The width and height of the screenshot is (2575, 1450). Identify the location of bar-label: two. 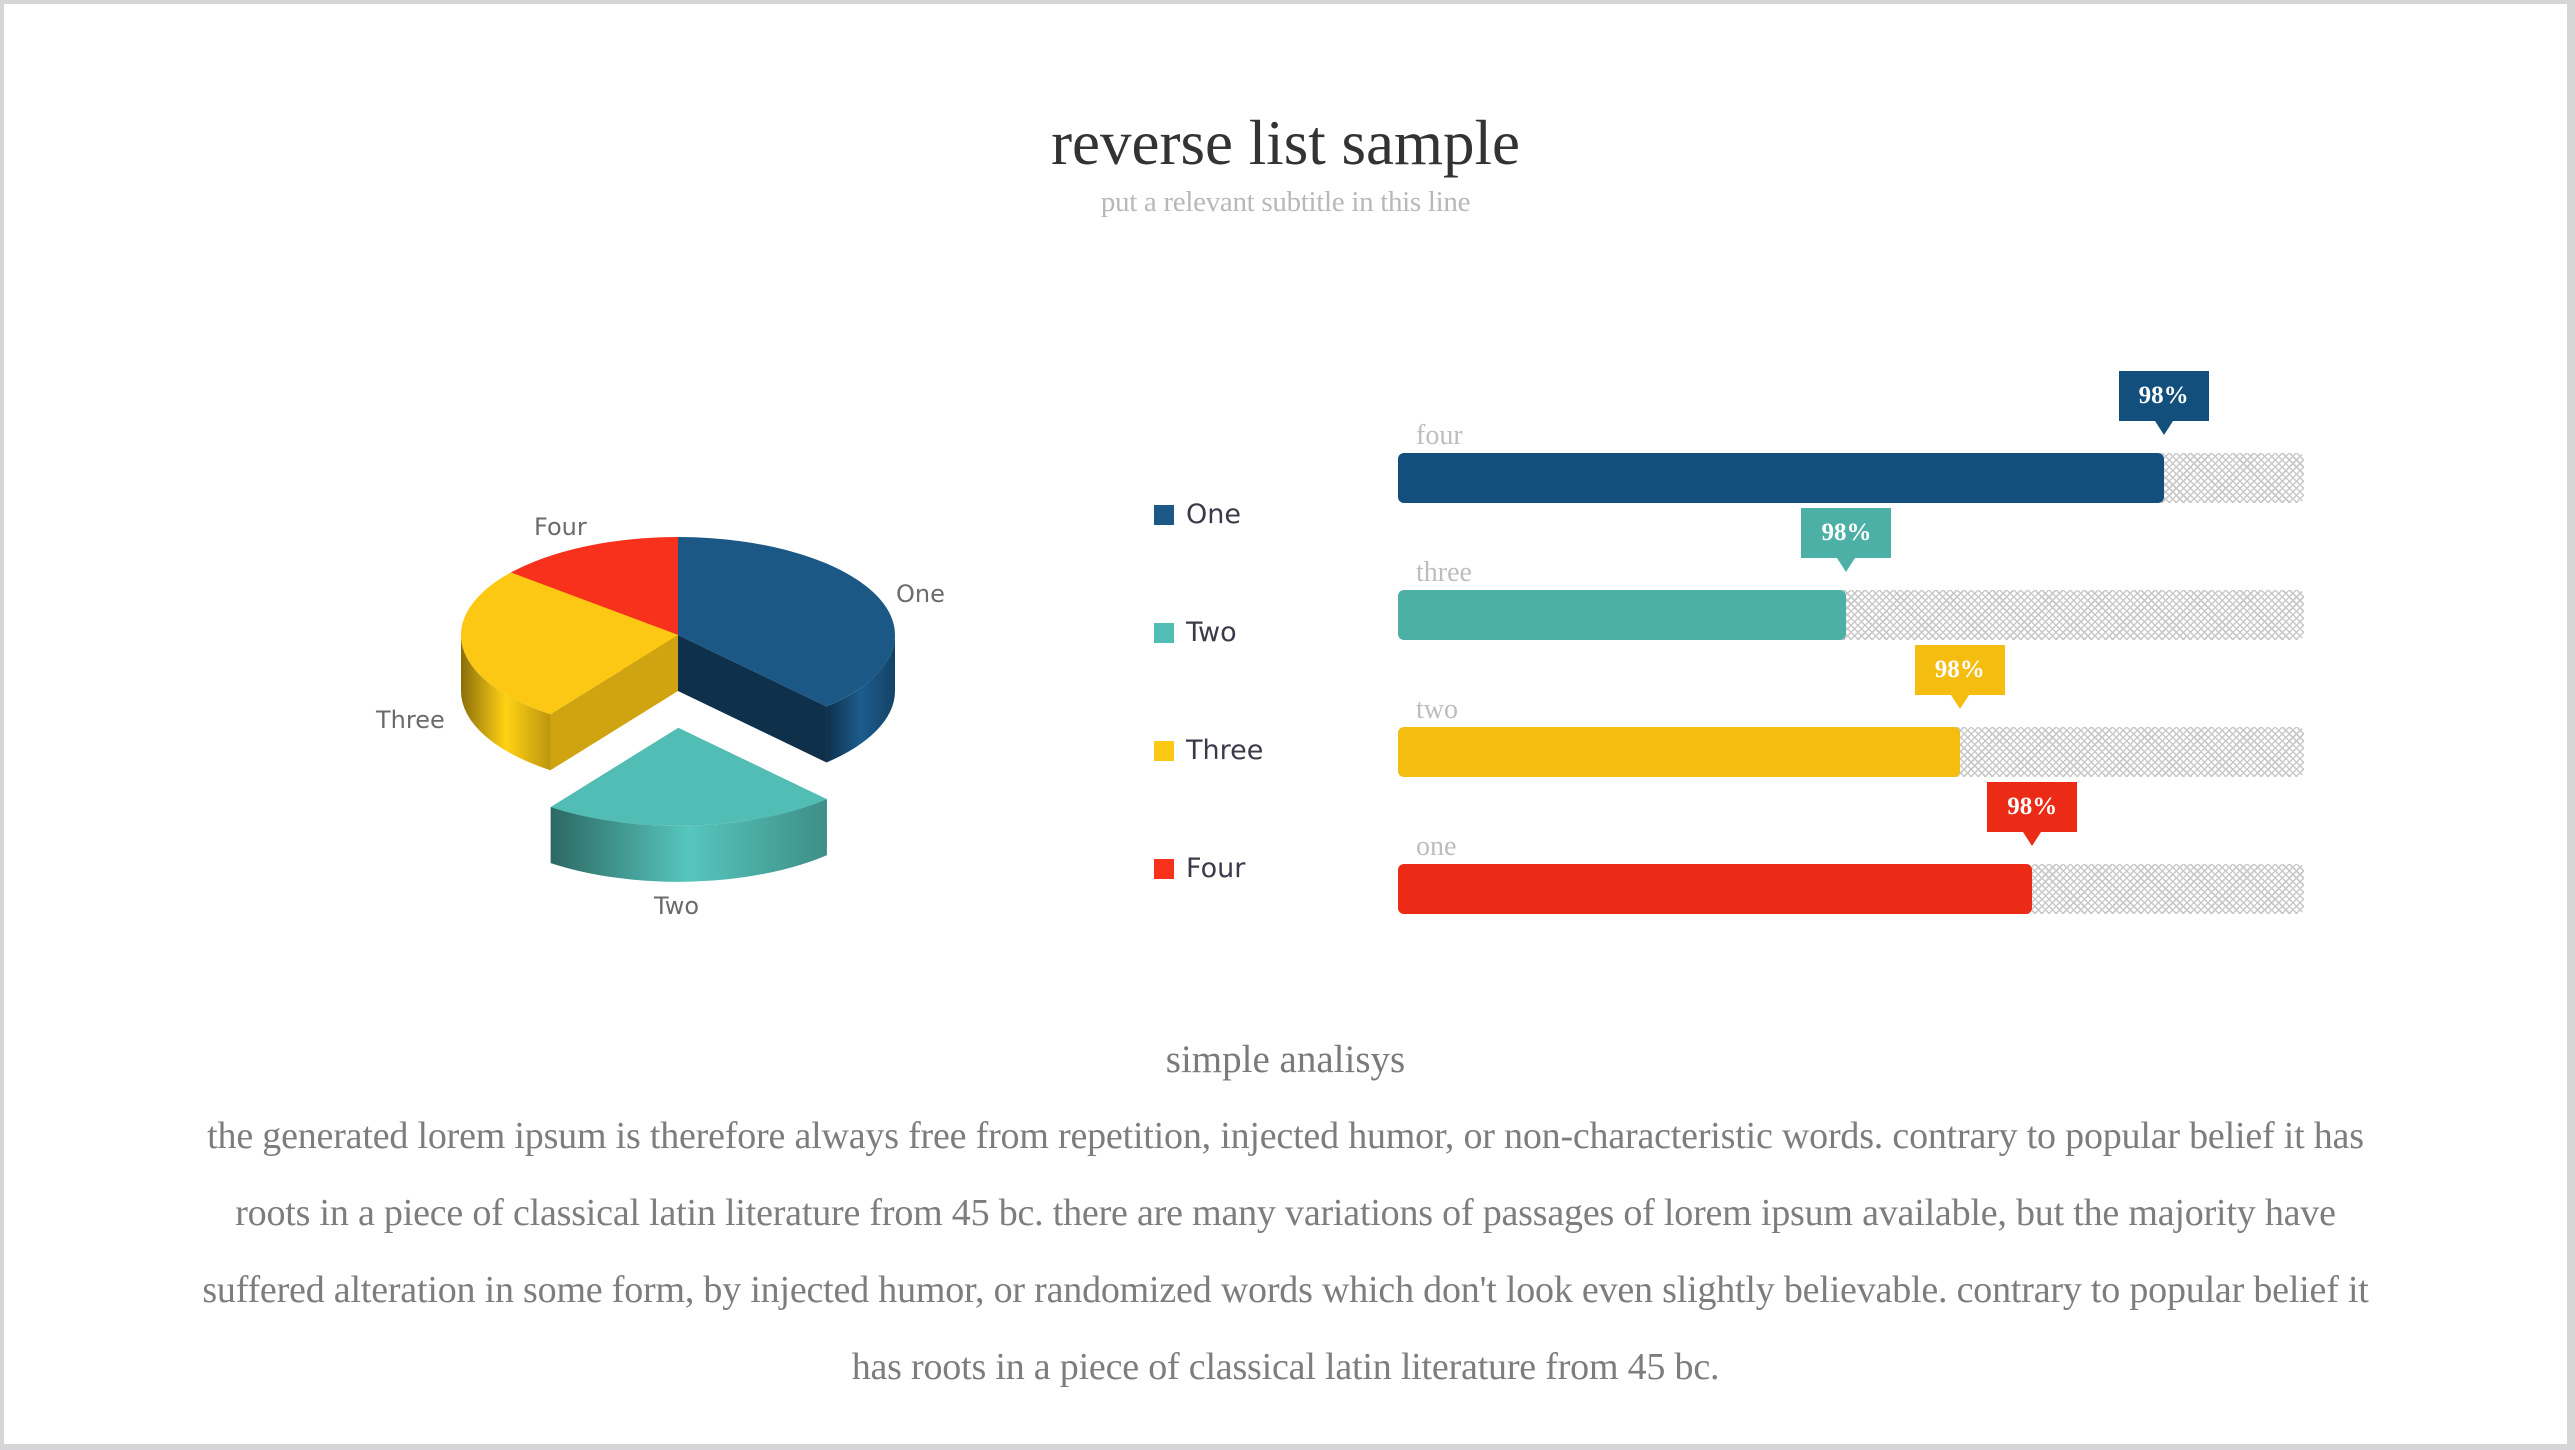
(1437, 709).